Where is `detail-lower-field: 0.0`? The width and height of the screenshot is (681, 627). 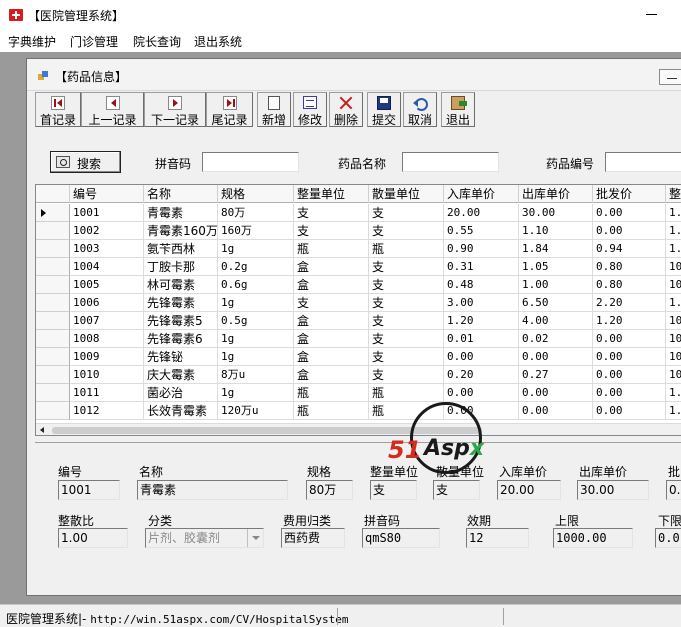
detail-lower-field: 0.0 is located at coordinates (668, 538).